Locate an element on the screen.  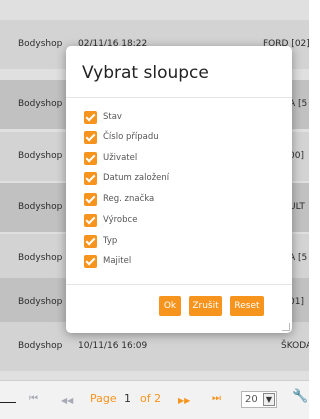
chevron-down-icon: ▼ is located at coordinates (269, 399).